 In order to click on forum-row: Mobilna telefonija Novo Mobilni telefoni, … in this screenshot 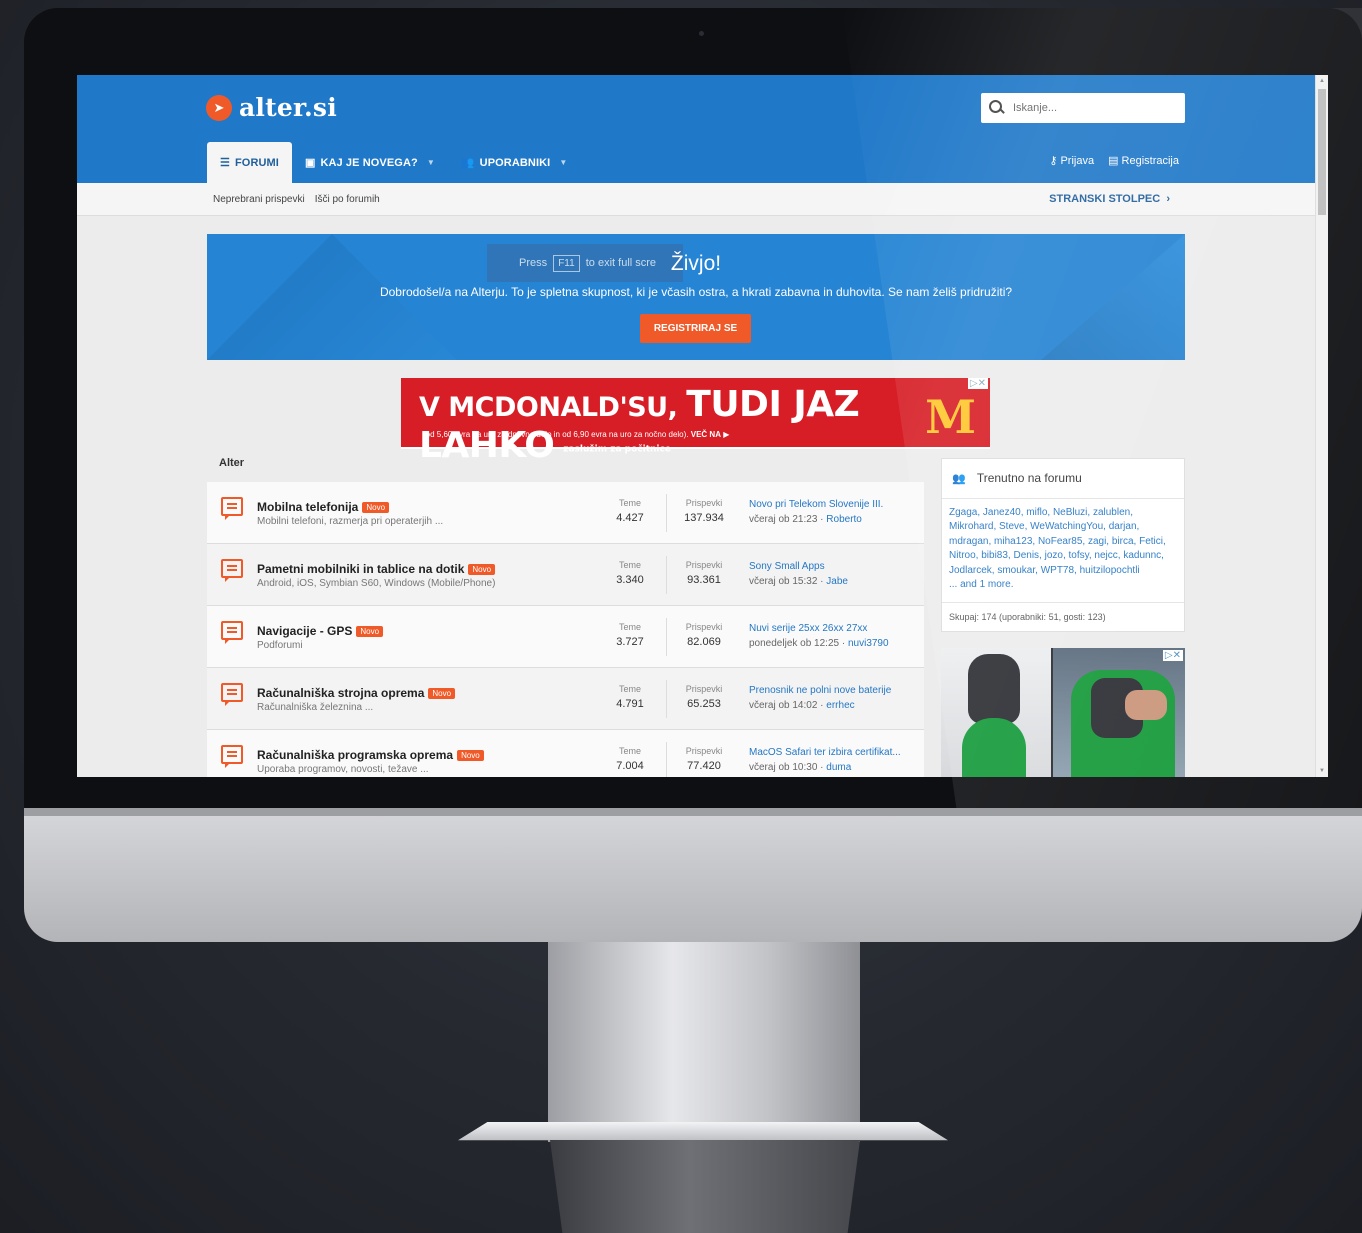, I will do `click(565, 513)`.